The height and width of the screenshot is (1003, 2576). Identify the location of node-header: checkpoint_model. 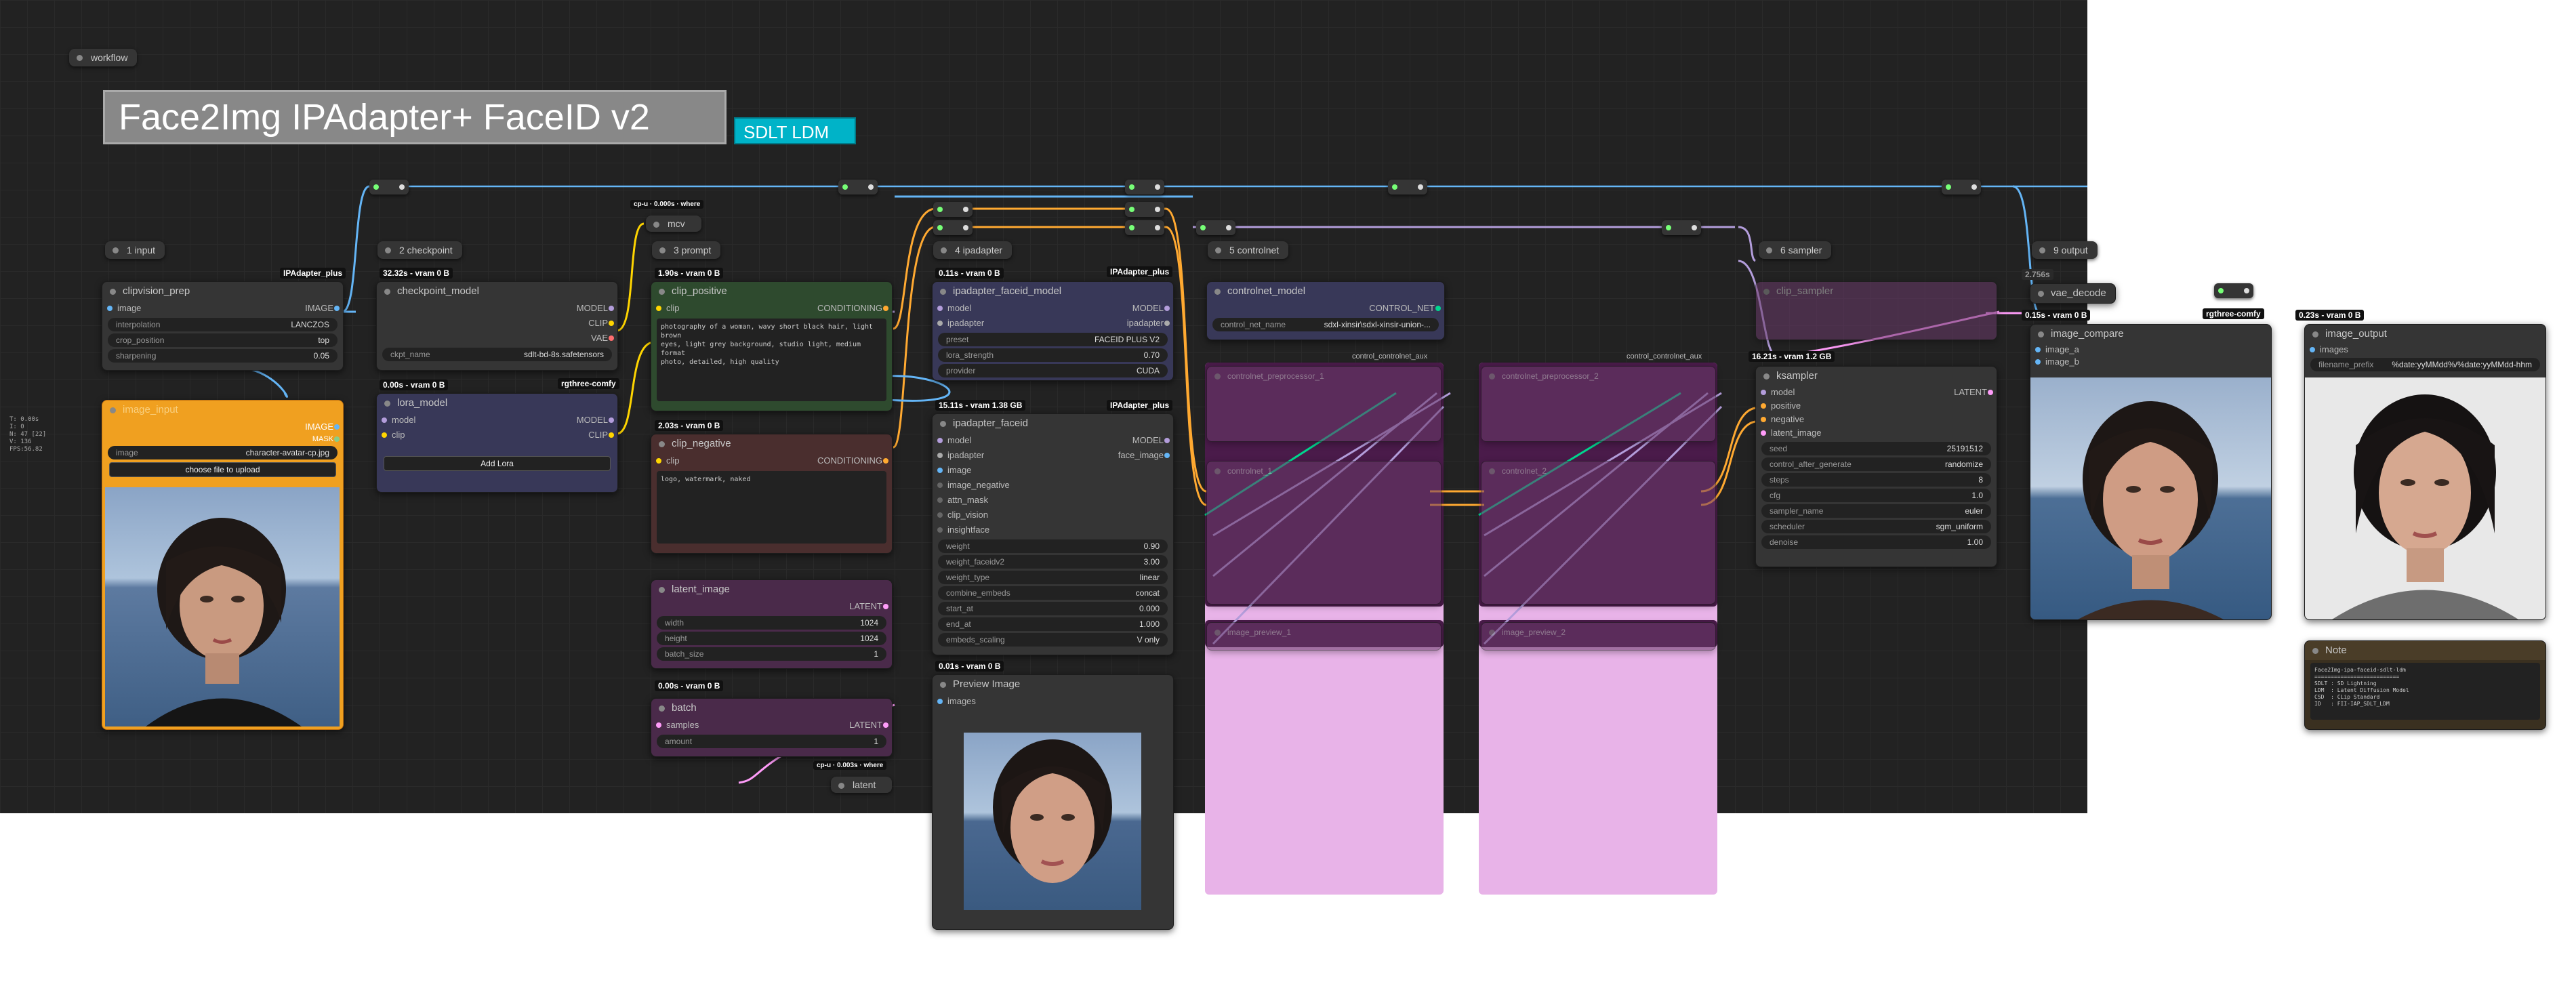
(497, 291).